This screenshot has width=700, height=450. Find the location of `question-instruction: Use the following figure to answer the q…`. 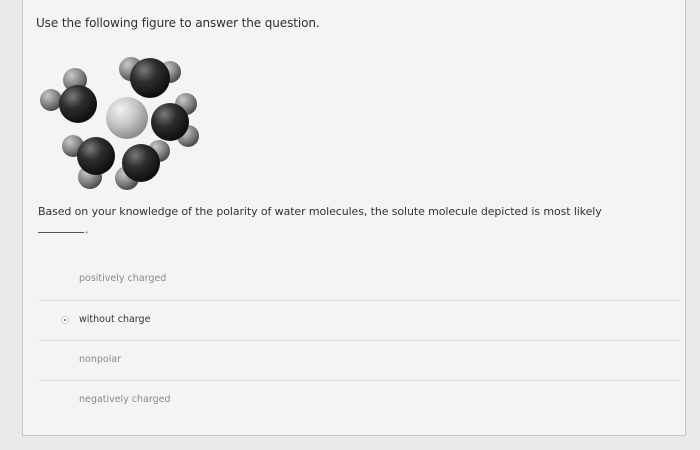

question-instruction: Use the following figure to answer the q… is located at coordinates (178, 23).